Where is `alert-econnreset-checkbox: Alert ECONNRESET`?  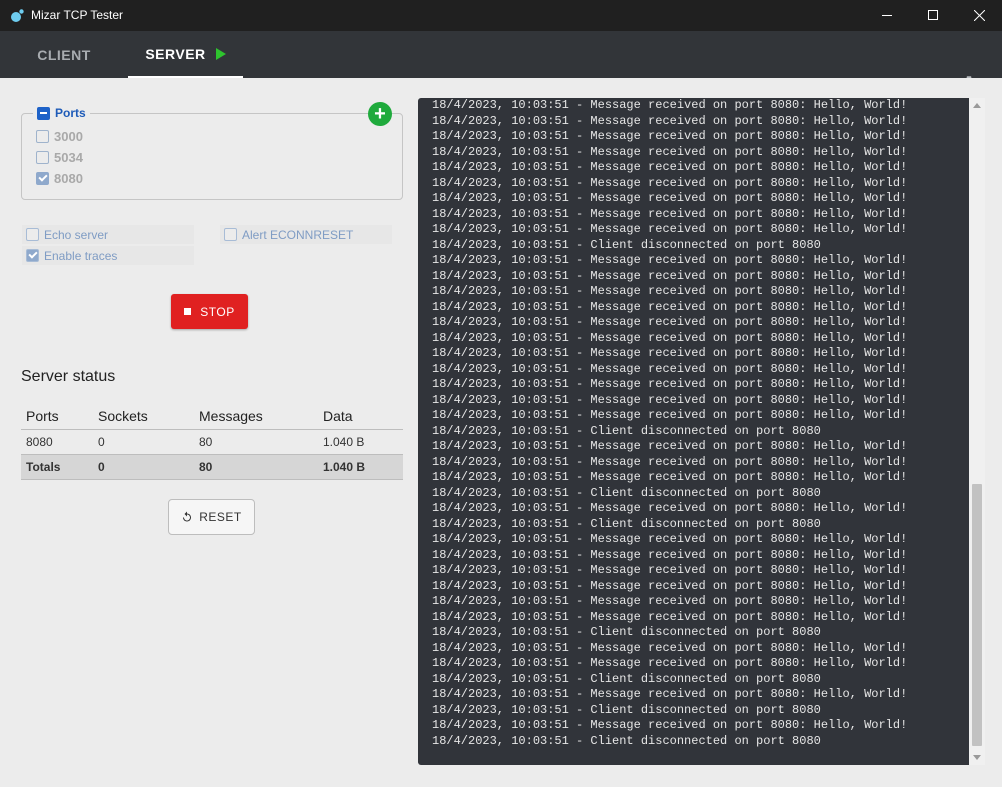 alert-econnreset-checkbox: Alert ECONNRESET is located at coordinates (306, 234).